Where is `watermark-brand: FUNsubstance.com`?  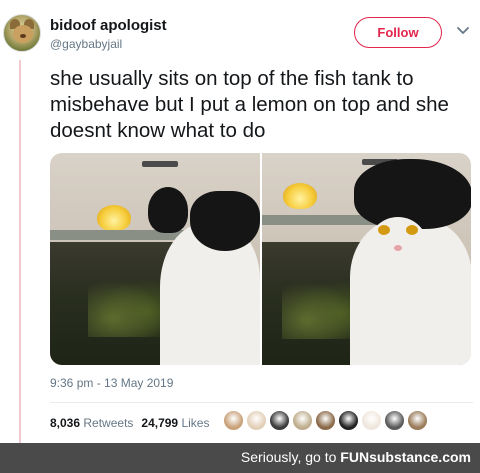
watermark-brand: FUNsubstance.com is located at coordinates (405, 457).